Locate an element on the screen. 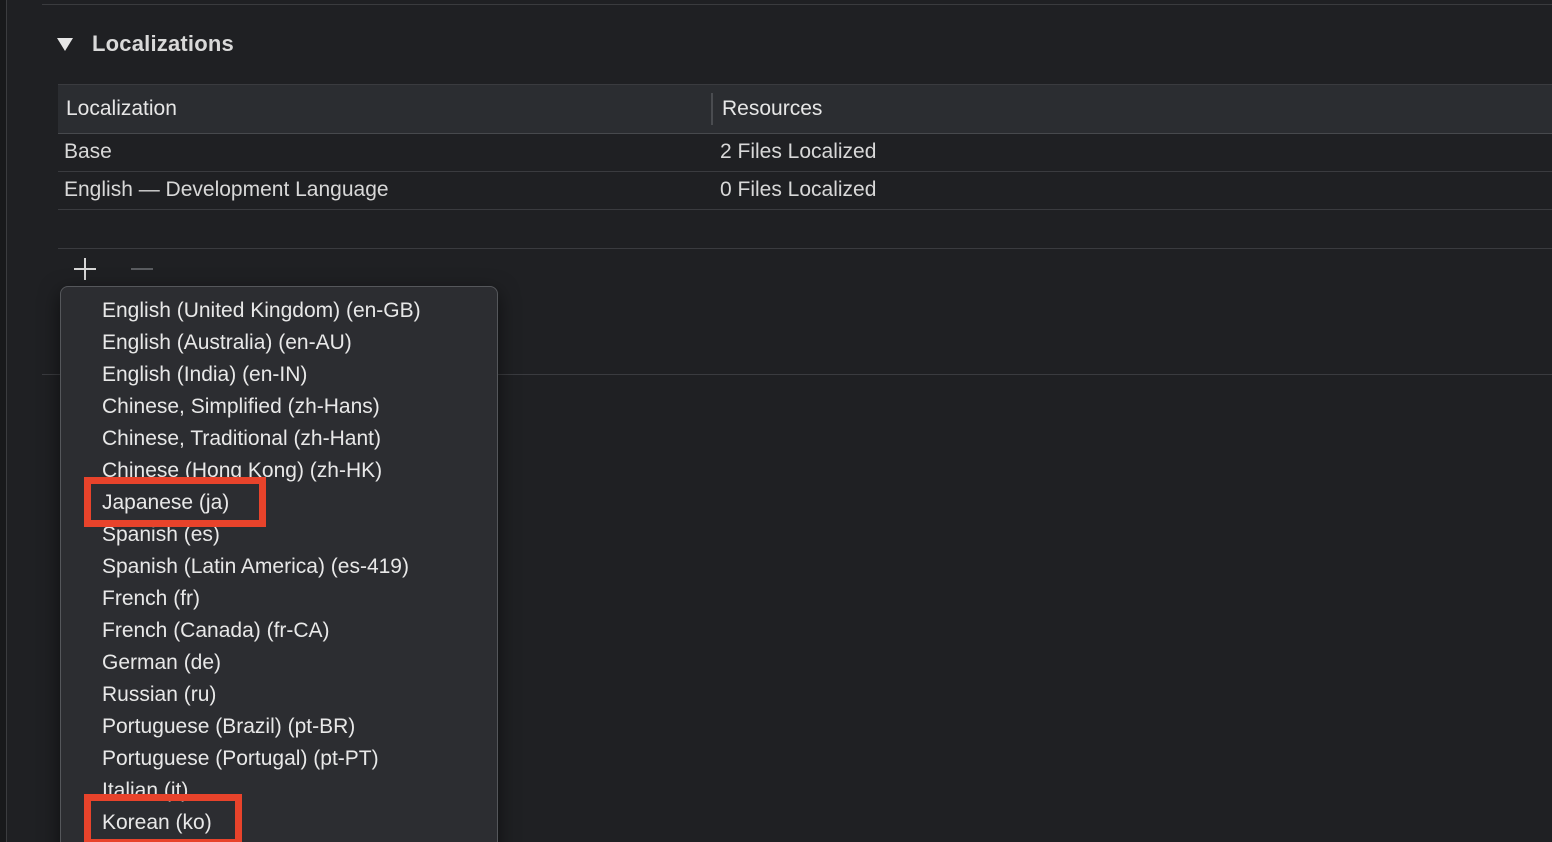 This screenshot has height=842, width=1552. column-header-localization: Localization is located at coordinates (121, 109).